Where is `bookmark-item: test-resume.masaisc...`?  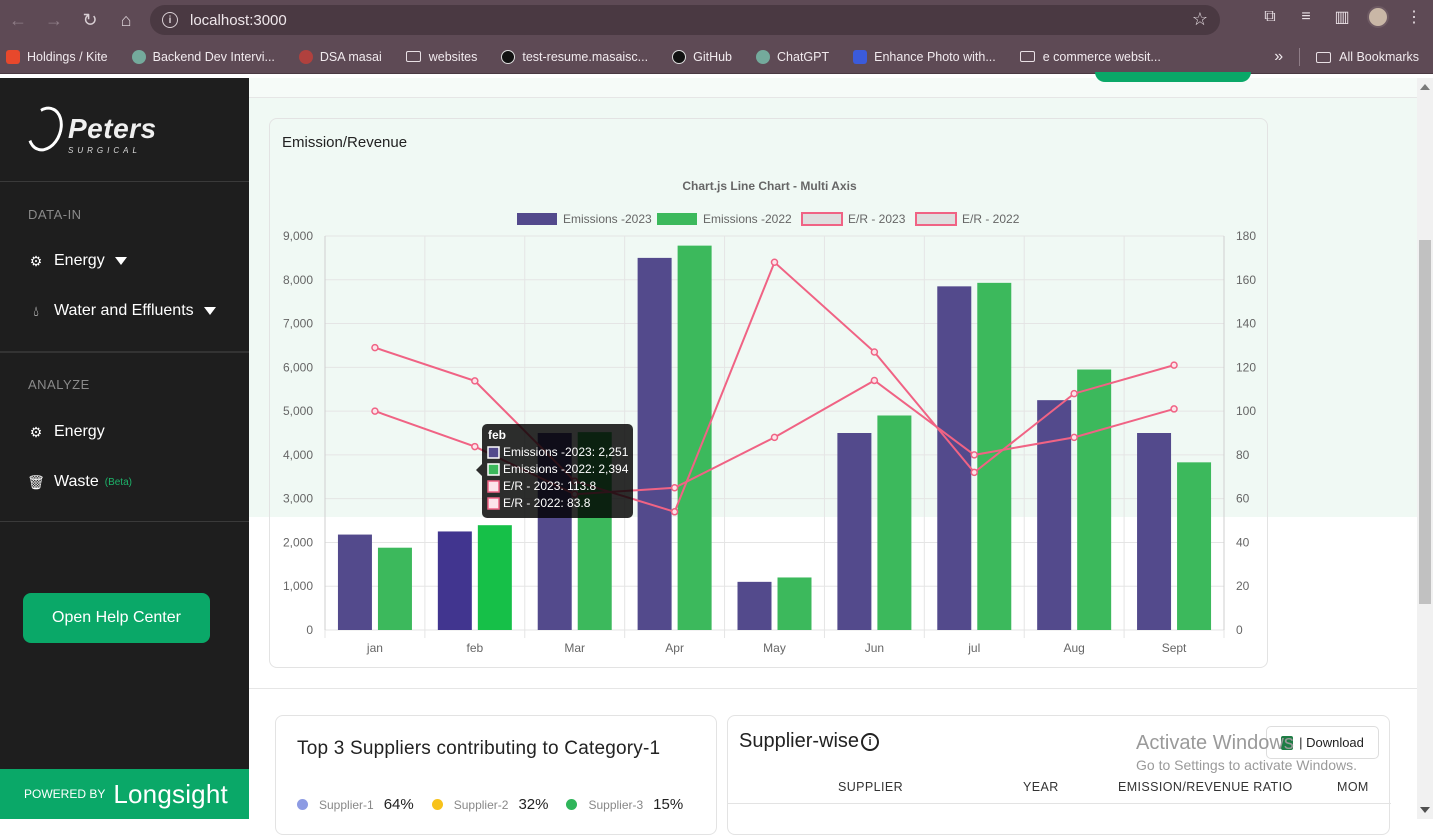 bookmark-item: test-resume.masaisc... is located at coordinates (574, 56).